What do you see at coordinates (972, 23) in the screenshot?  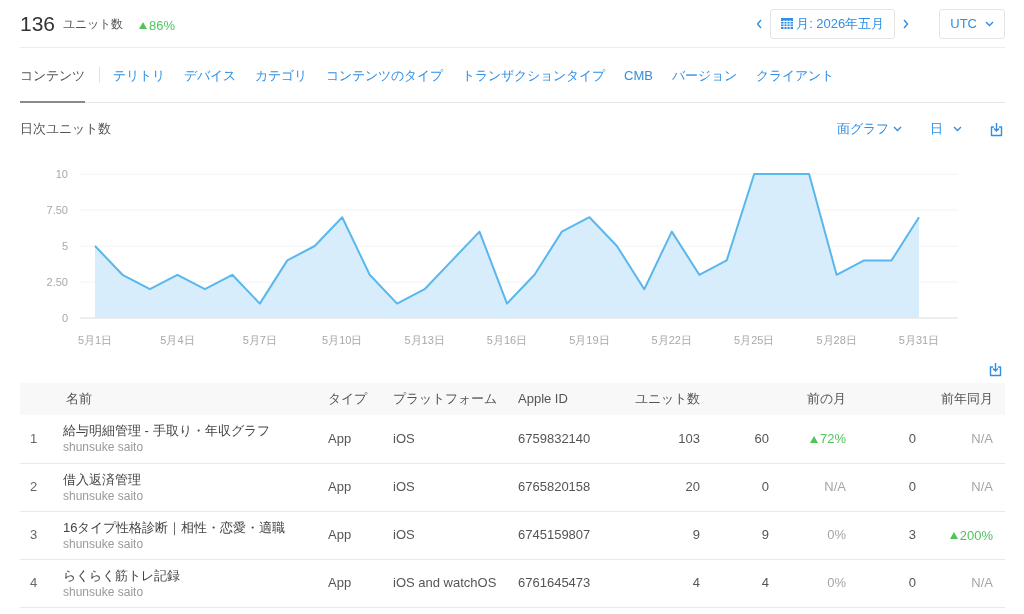 I see `timezone-dropdown: UTC` at bounding box center [972, 23].